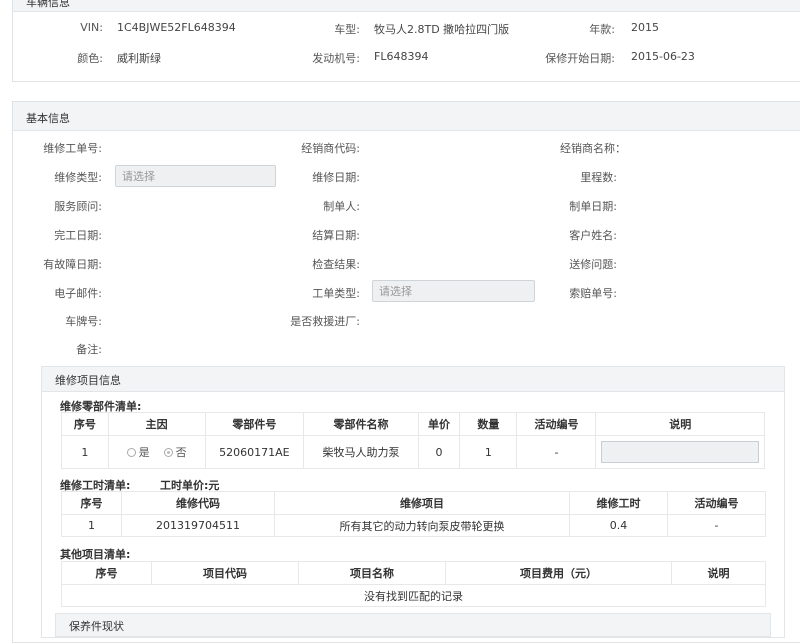 Image resolution: width=800 pixels, height=643 pixels. I want to click on parts-col-no: 序号, so click(85, 424).